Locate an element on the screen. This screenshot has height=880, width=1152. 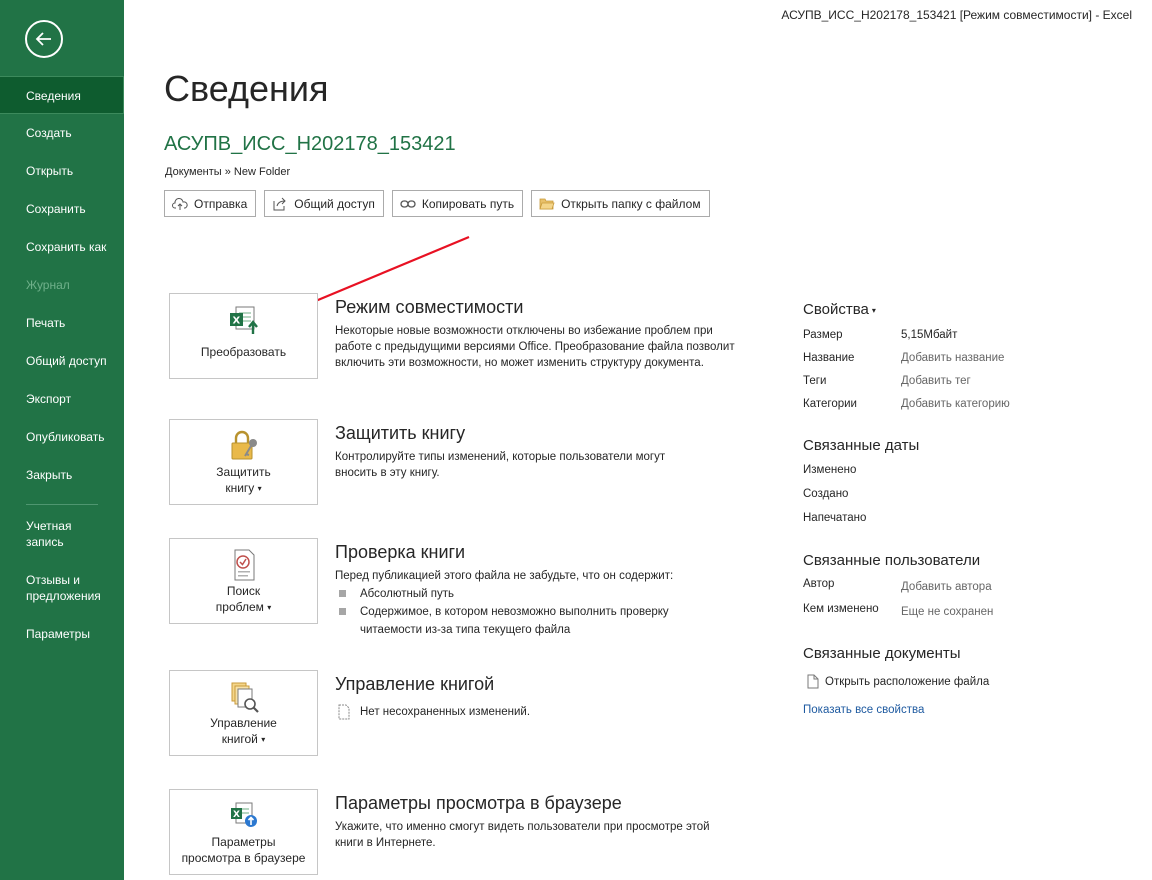
nav-open: Открыть is located at coordinates (62, 171).